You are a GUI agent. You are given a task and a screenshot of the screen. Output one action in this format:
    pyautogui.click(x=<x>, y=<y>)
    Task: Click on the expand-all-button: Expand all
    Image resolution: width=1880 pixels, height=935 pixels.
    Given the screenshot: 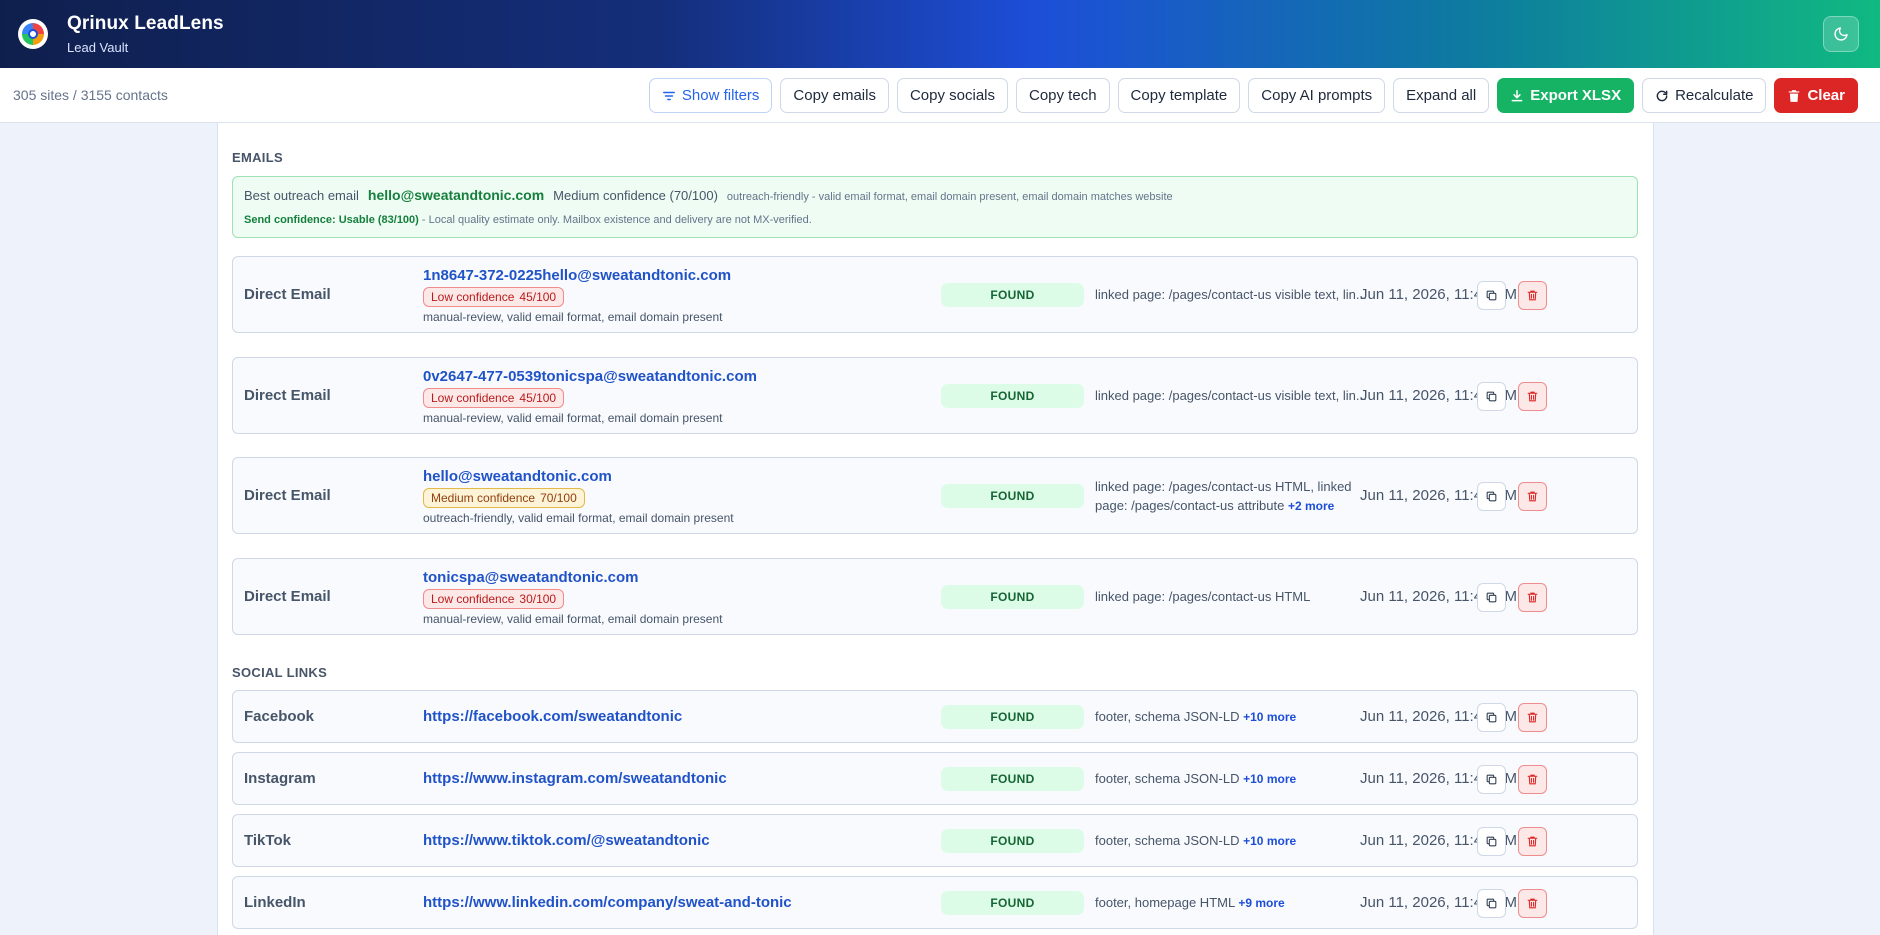 What is the action you would take?
    pyautogui.click(x=1441, y=95)
    